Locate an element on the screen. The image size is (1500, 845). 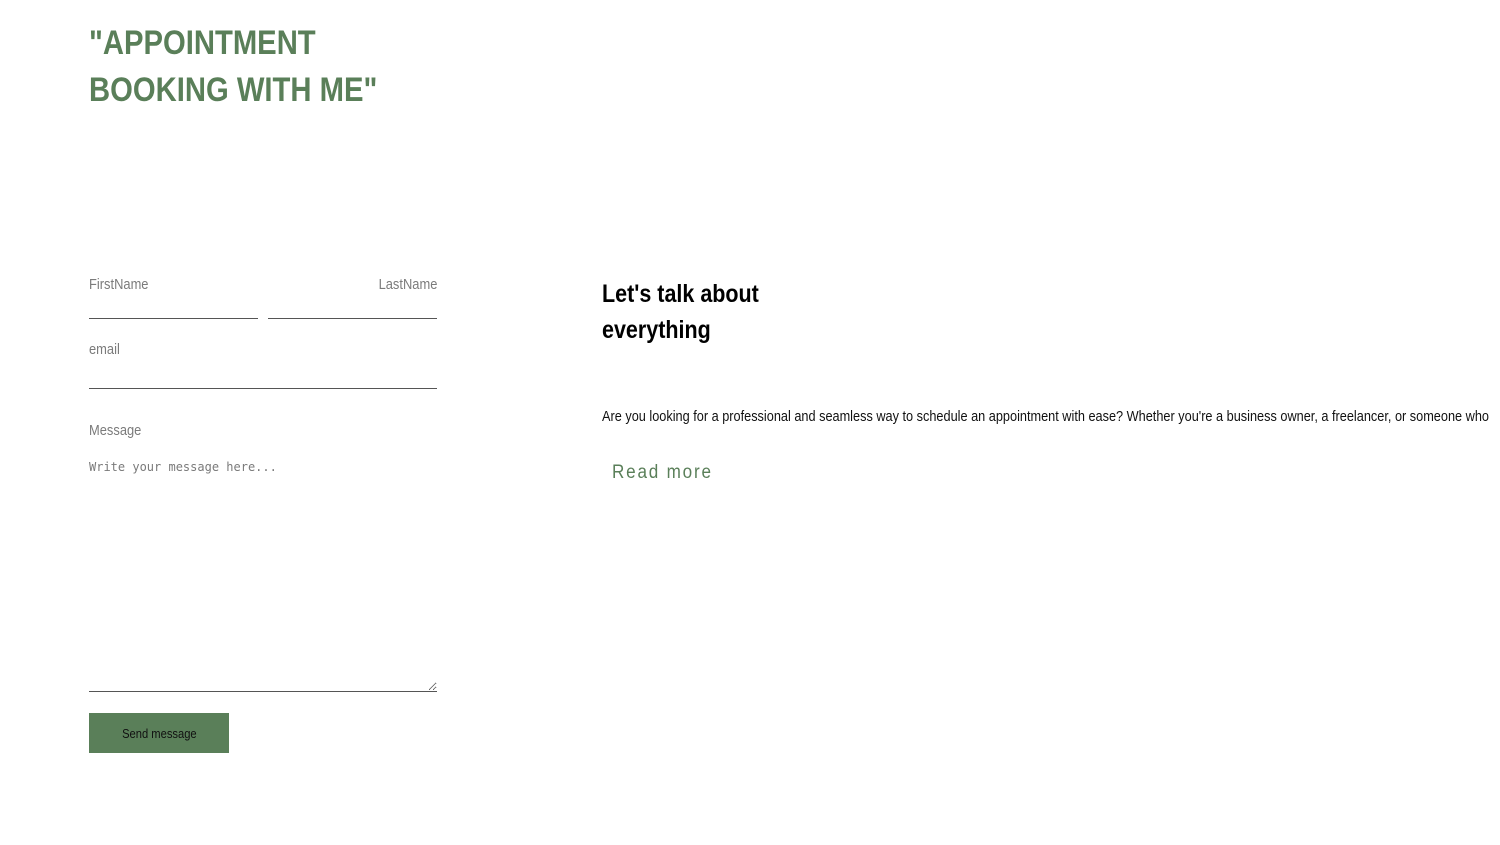
message-textarea is located at coordinates (263, 576).